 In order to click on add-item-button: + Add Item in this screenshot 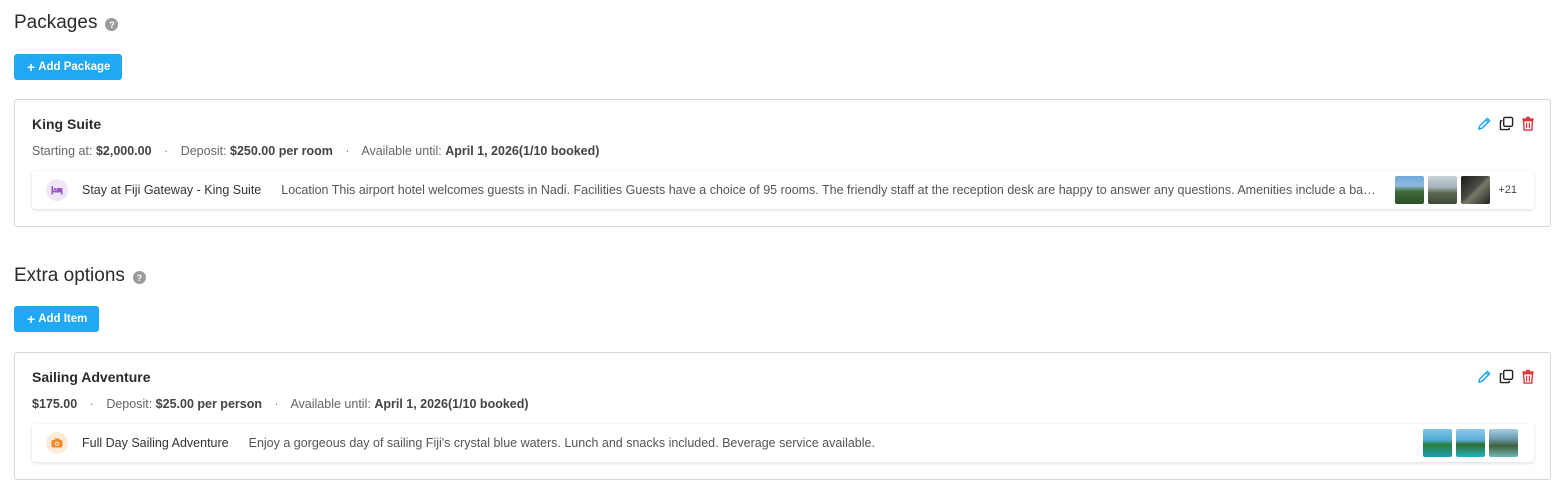, I will do `click(57, 319)`.